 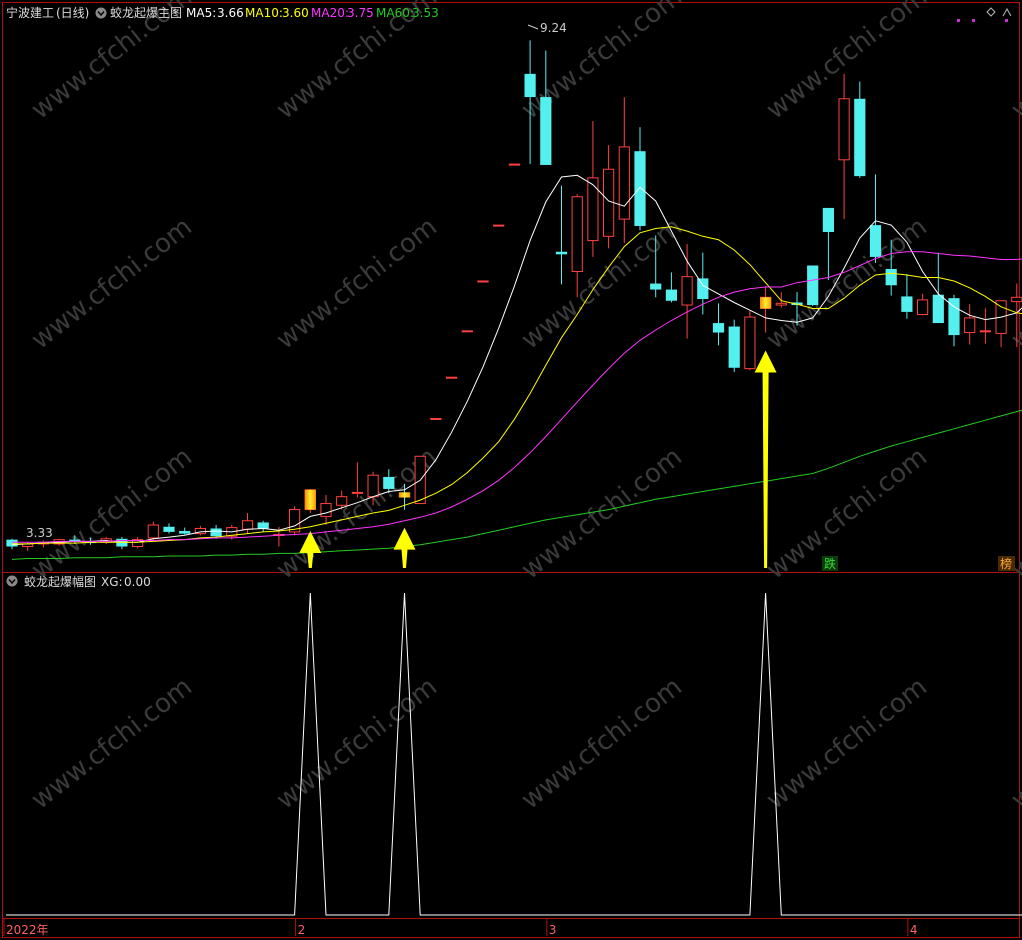 What do you see at coordinates (39, 533) in the screenshot?
I see `low-price-label: 3.33` at bounding box center [39, 533].